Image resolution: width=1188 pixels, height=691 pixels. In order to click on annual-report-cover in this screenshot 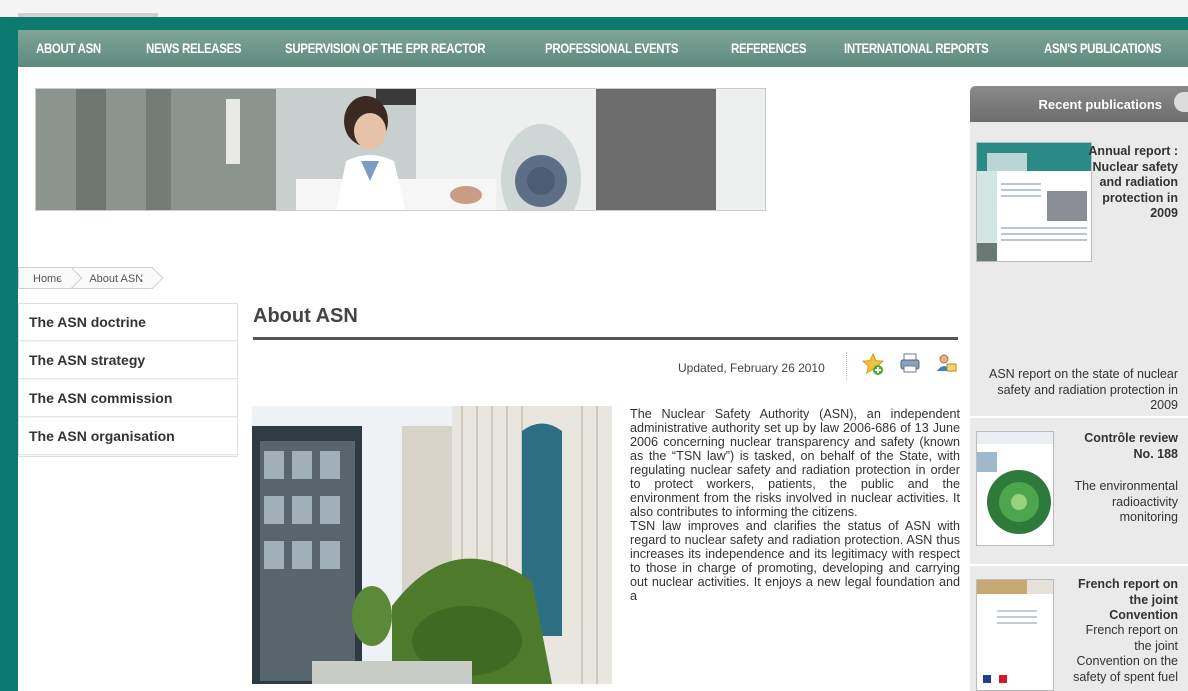, I will do `click(1034, 202)`.